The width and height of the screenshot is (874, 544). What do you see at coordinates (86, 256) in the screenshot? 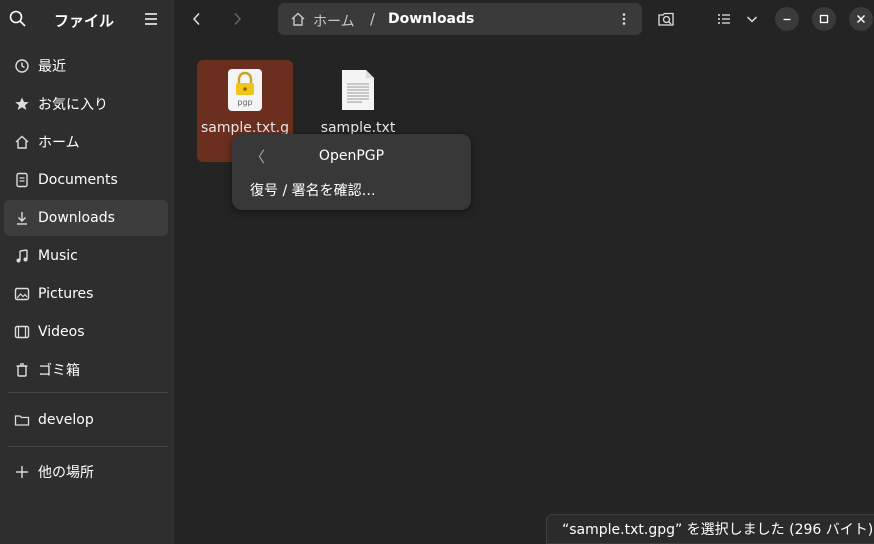
I see `sidebar-item-music: Music` at bounding box center [86, 256].